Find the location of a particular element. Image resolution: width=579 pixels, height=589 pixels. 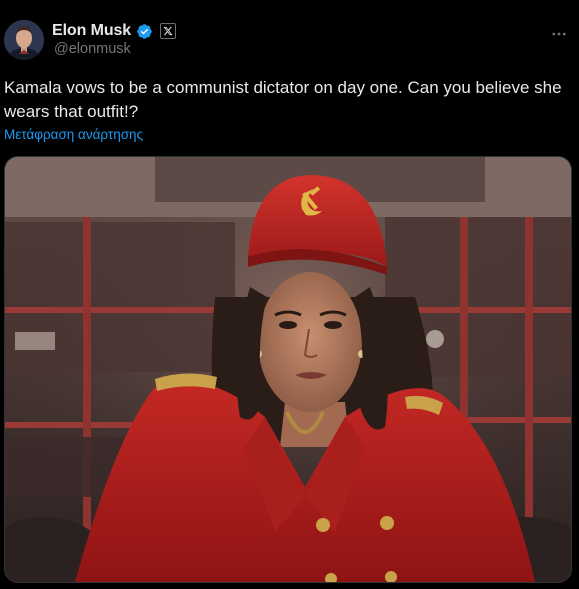

name-row: Elon Musk is located at coordinates (114, 31).